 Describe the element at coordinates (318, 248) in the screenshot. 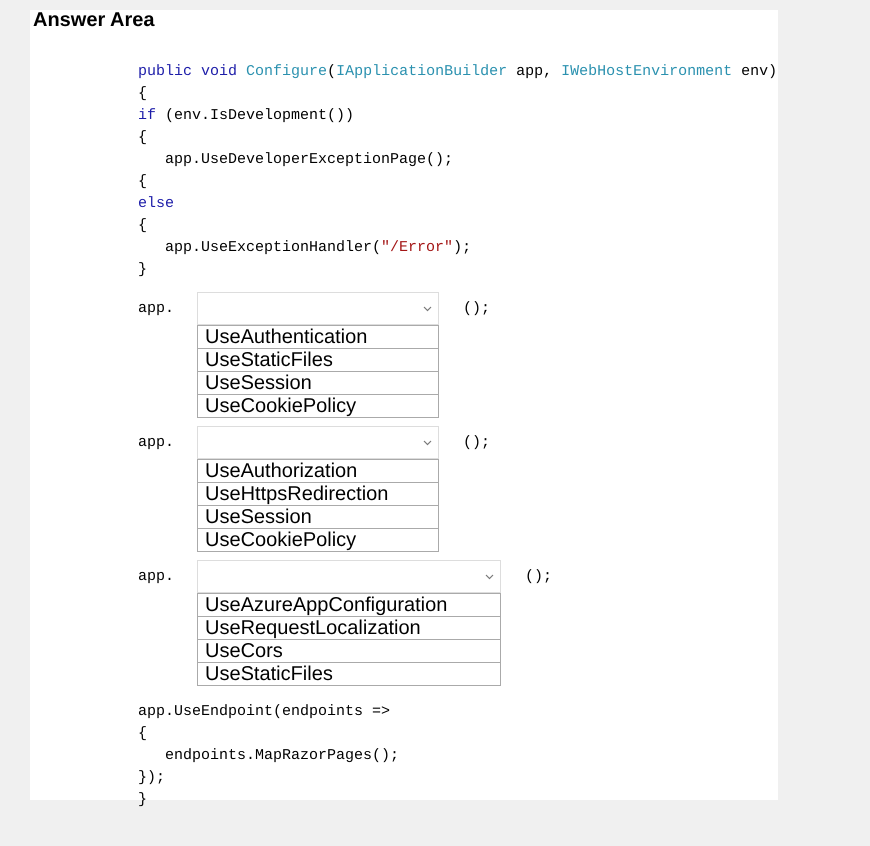

I see `code-line: app.UseExceptionHandler("/Error");` at that location.